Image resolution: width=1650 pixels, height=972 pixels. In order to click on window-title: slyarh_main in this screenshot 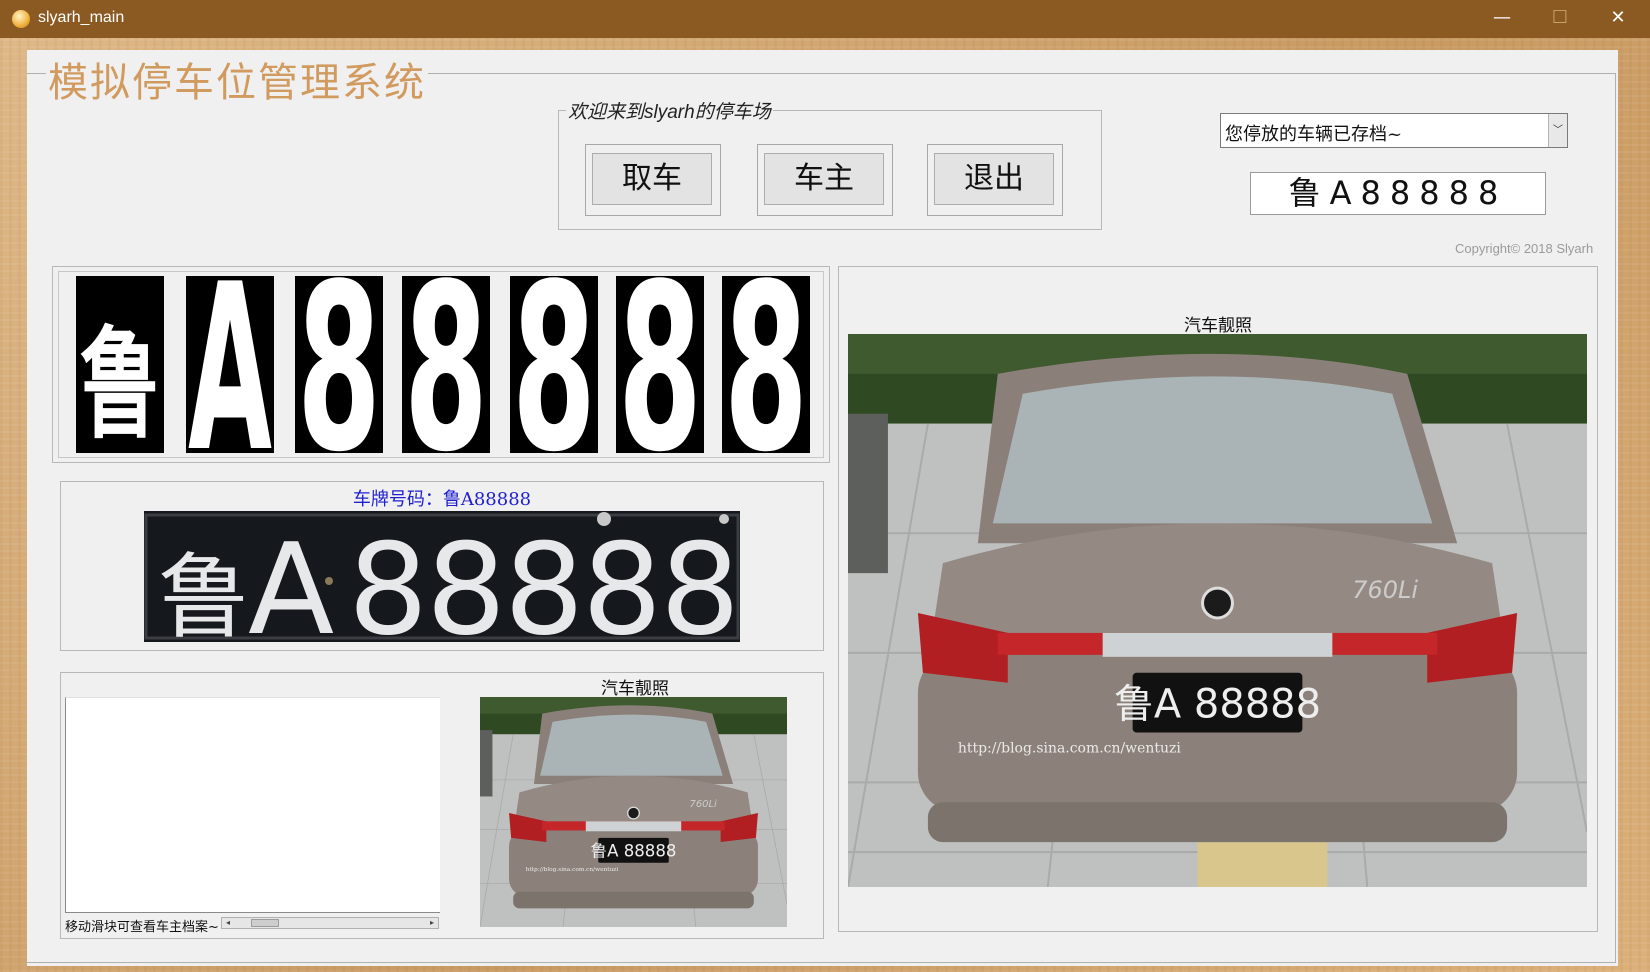, I will do `click(81, 17)`.